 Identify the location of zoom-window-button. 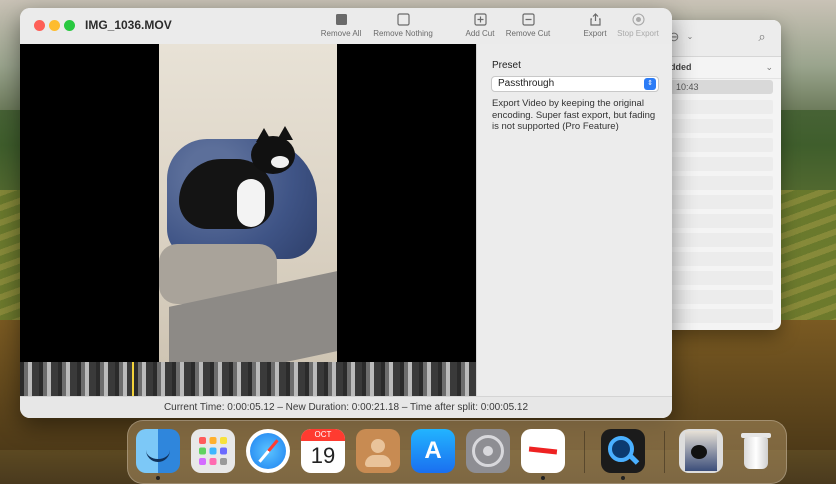
(69, 25).